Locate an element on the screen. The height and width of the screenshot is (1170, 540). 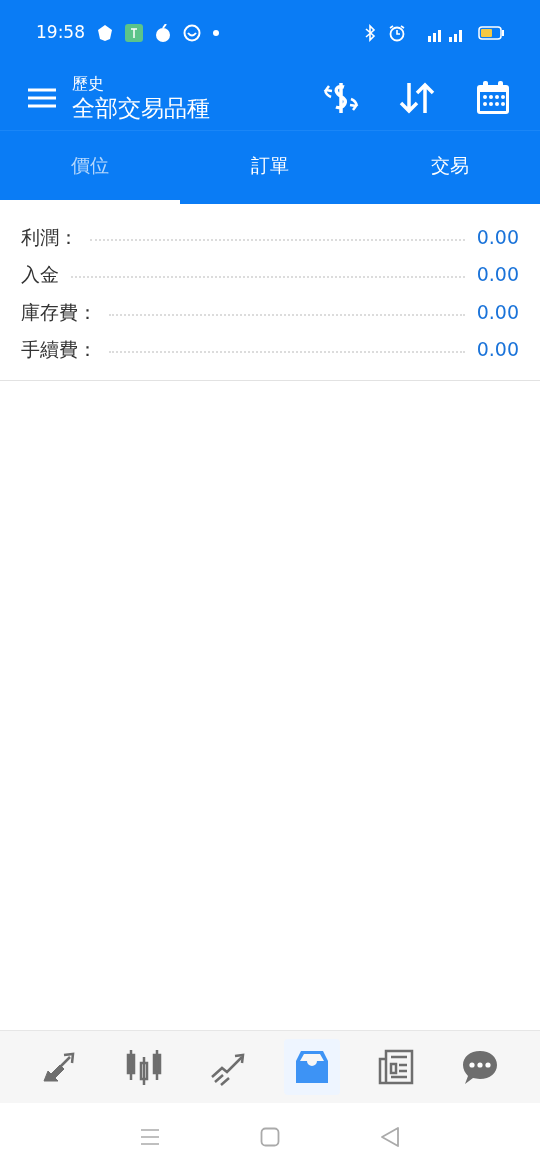
home-icon is located at coordinates (270, 1136).